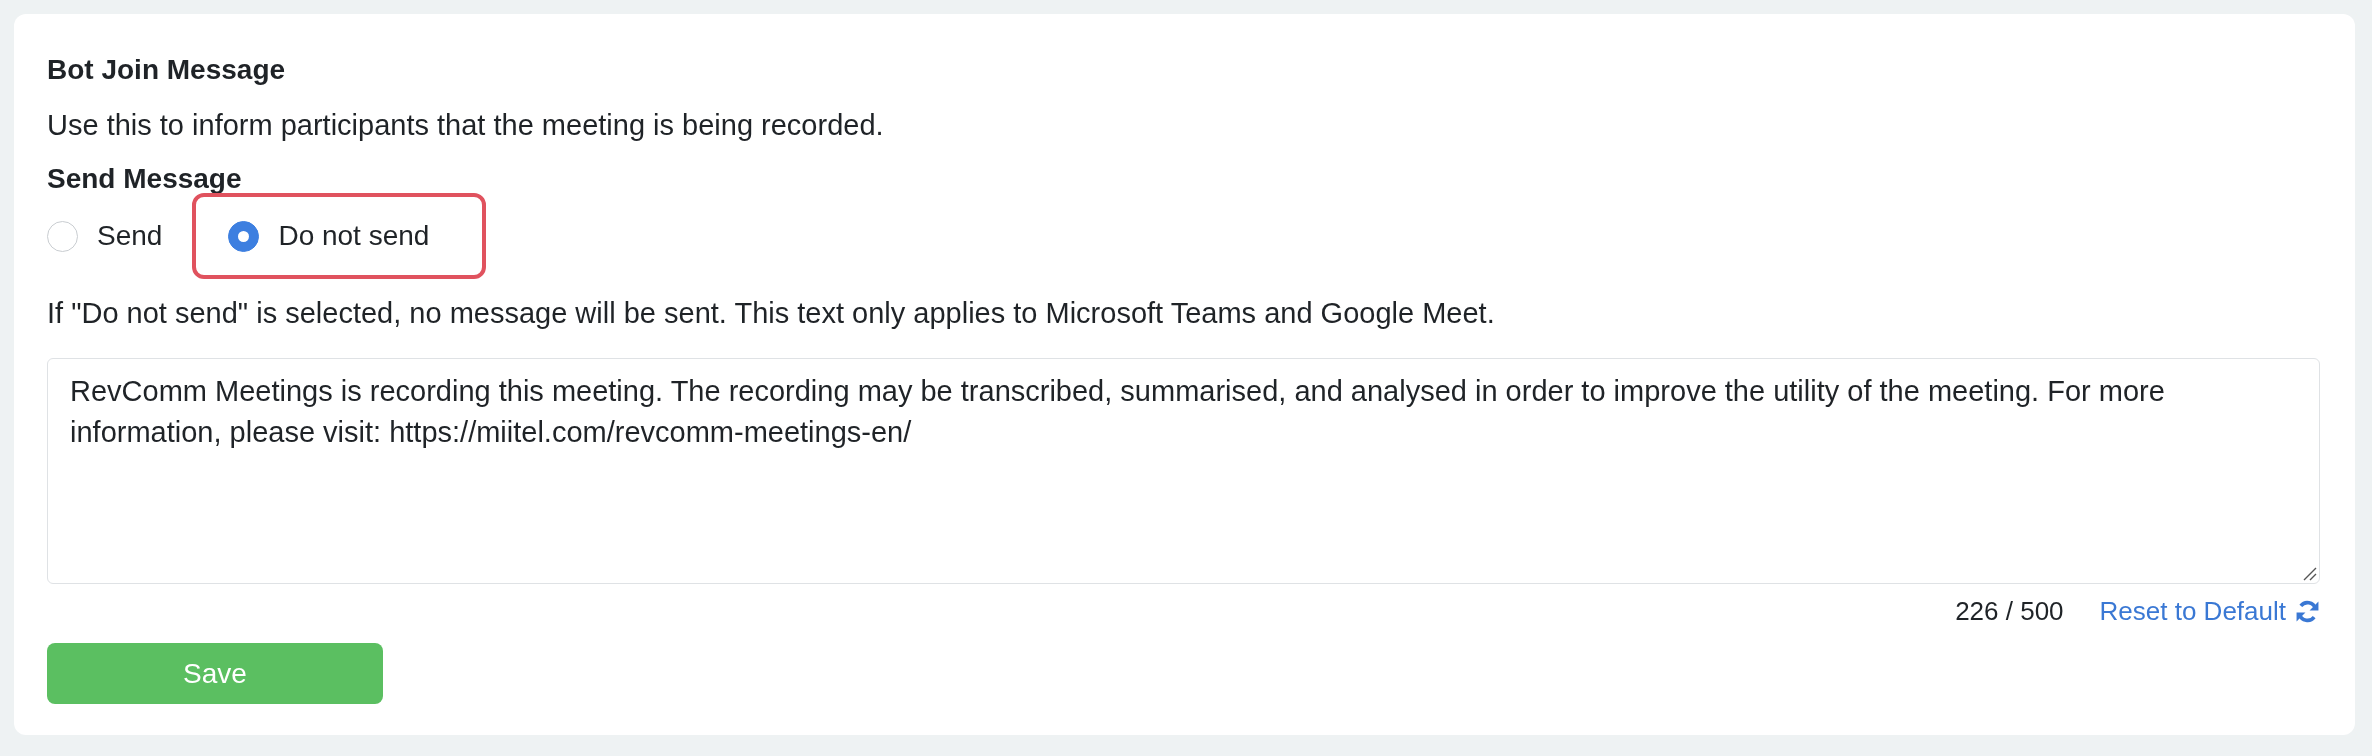 The height and width of the screenshot is (756, 2372). What do you see at coordinates (2310, 574) in the screenshot?
I see `resize-handle-icon` at bounding box center [2310, 574].